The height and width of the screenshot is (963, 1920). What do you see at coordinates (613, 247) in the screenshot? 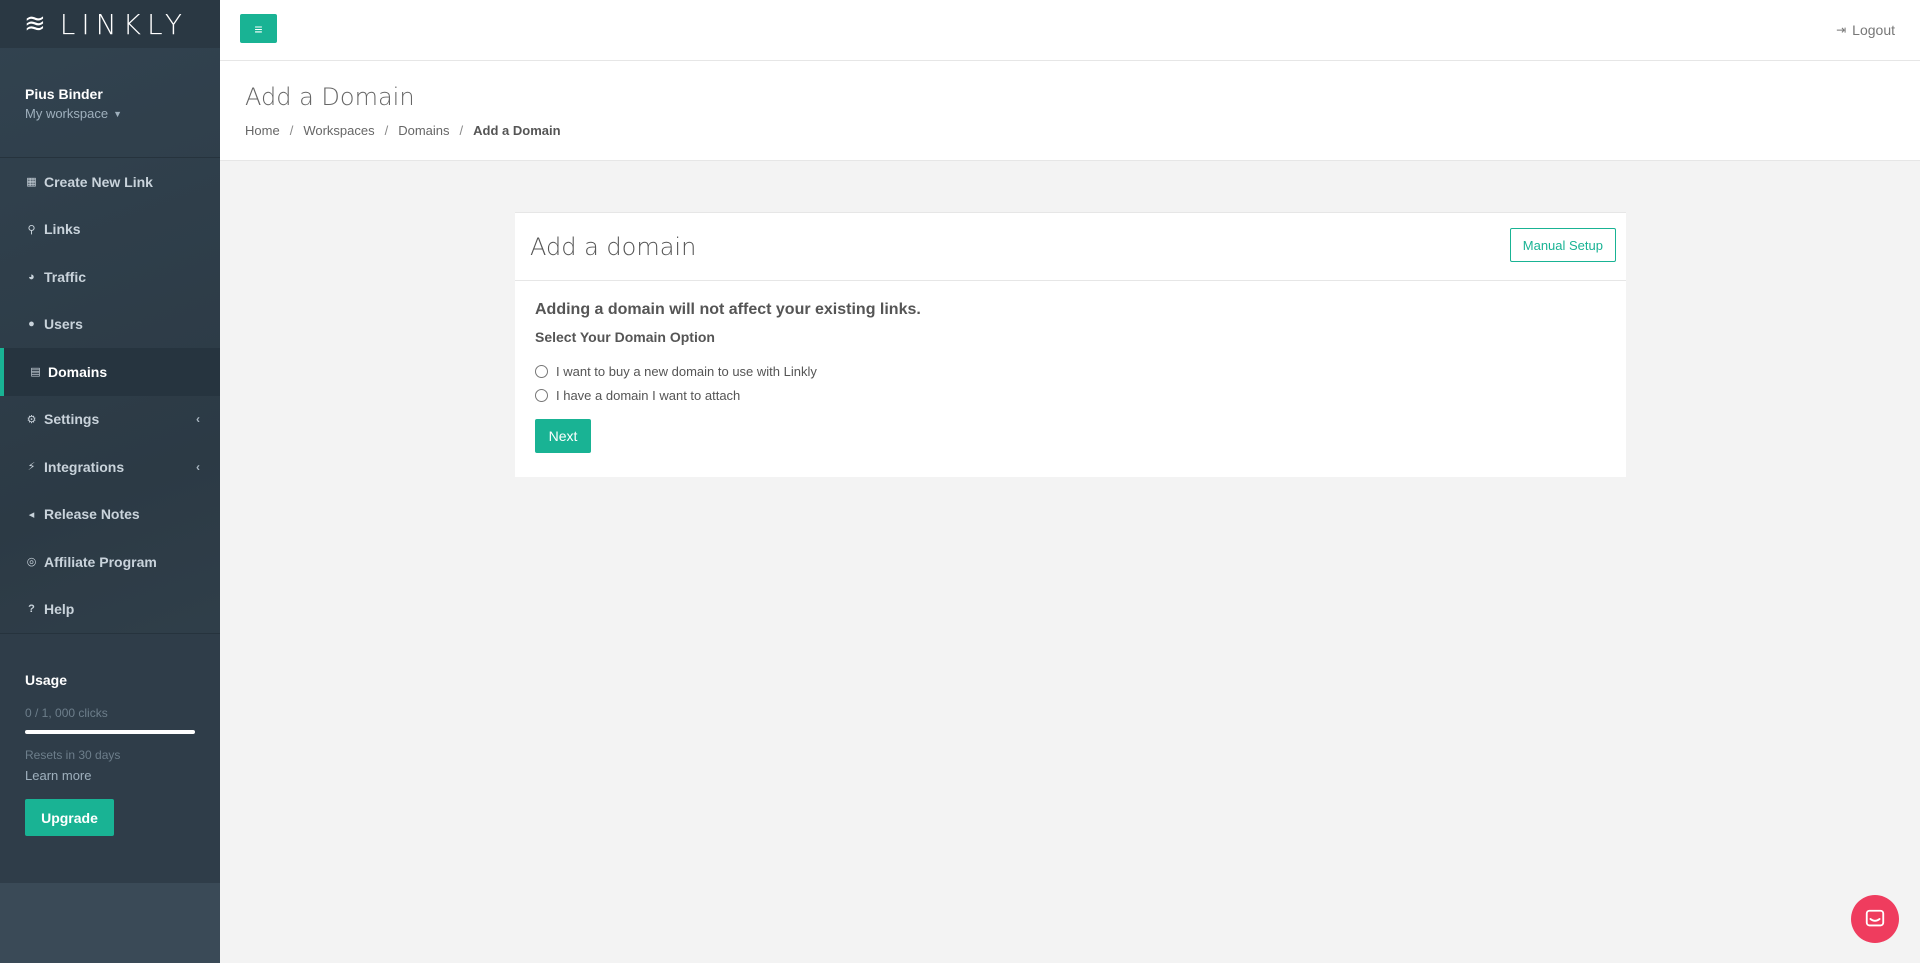
I see `card-title: Add a domain` at bounding box center [613, 247].